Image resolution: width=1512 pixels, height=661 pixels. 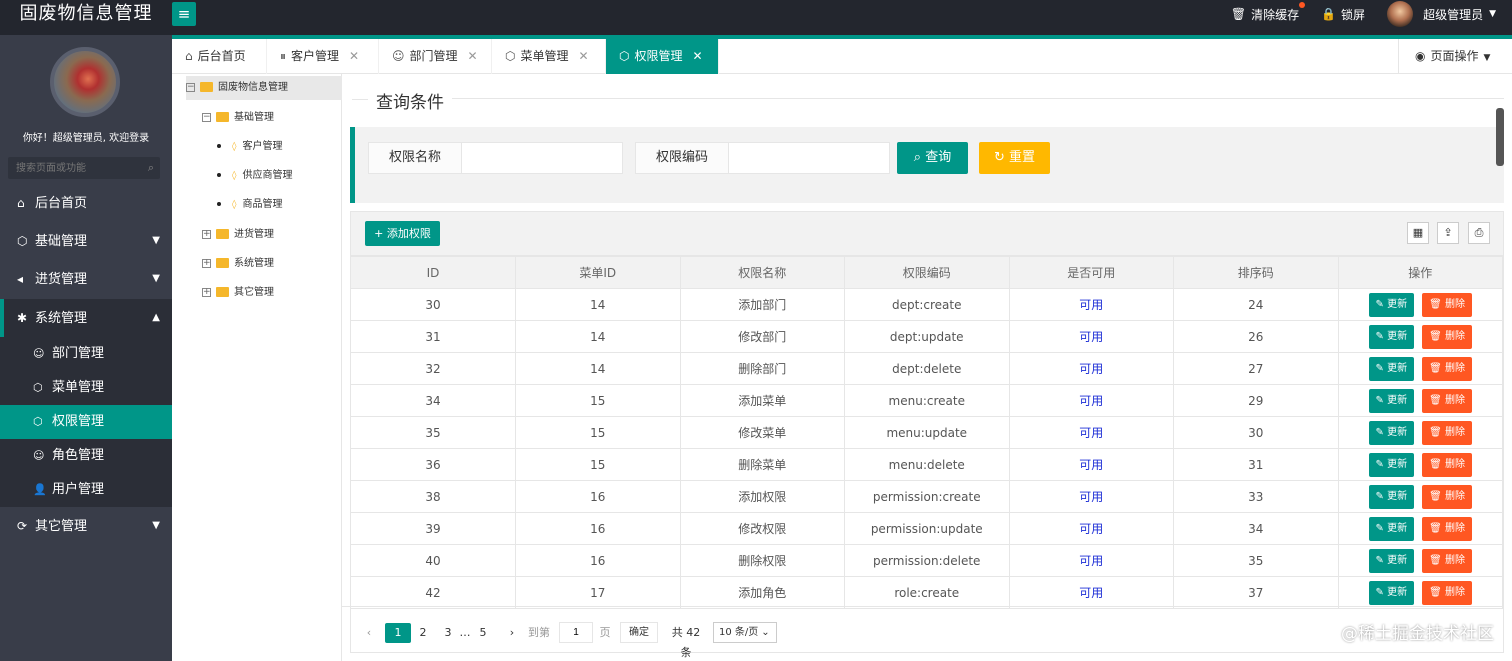 What do you see at coordinates (576, 632) in the screenshot?
I see `goto-page-input` at bounding box center [576, 632].